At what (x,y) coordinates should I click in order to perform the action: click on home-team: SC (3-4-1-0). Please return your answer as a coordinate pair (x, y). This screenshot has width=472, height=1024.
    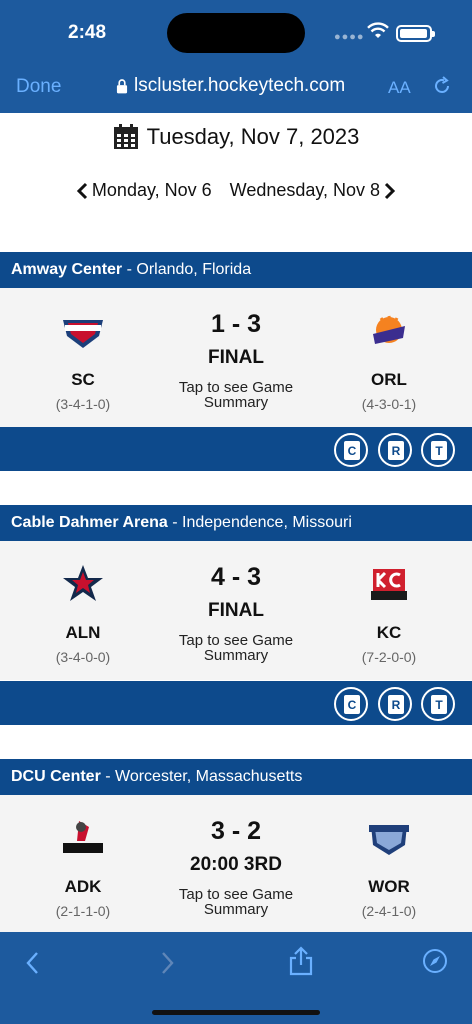
    Looking at the image, I should click on (83, 362).